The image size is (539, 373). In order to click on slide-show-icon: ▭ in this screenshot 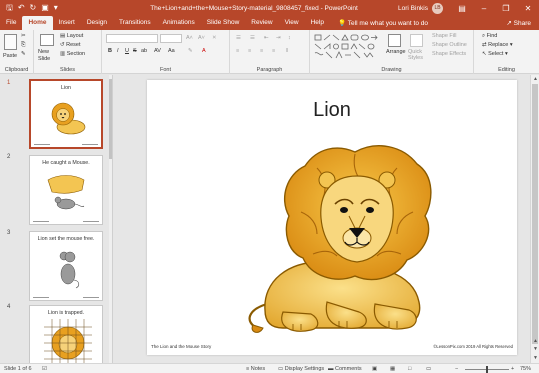, I will do `click(428, 369)`.